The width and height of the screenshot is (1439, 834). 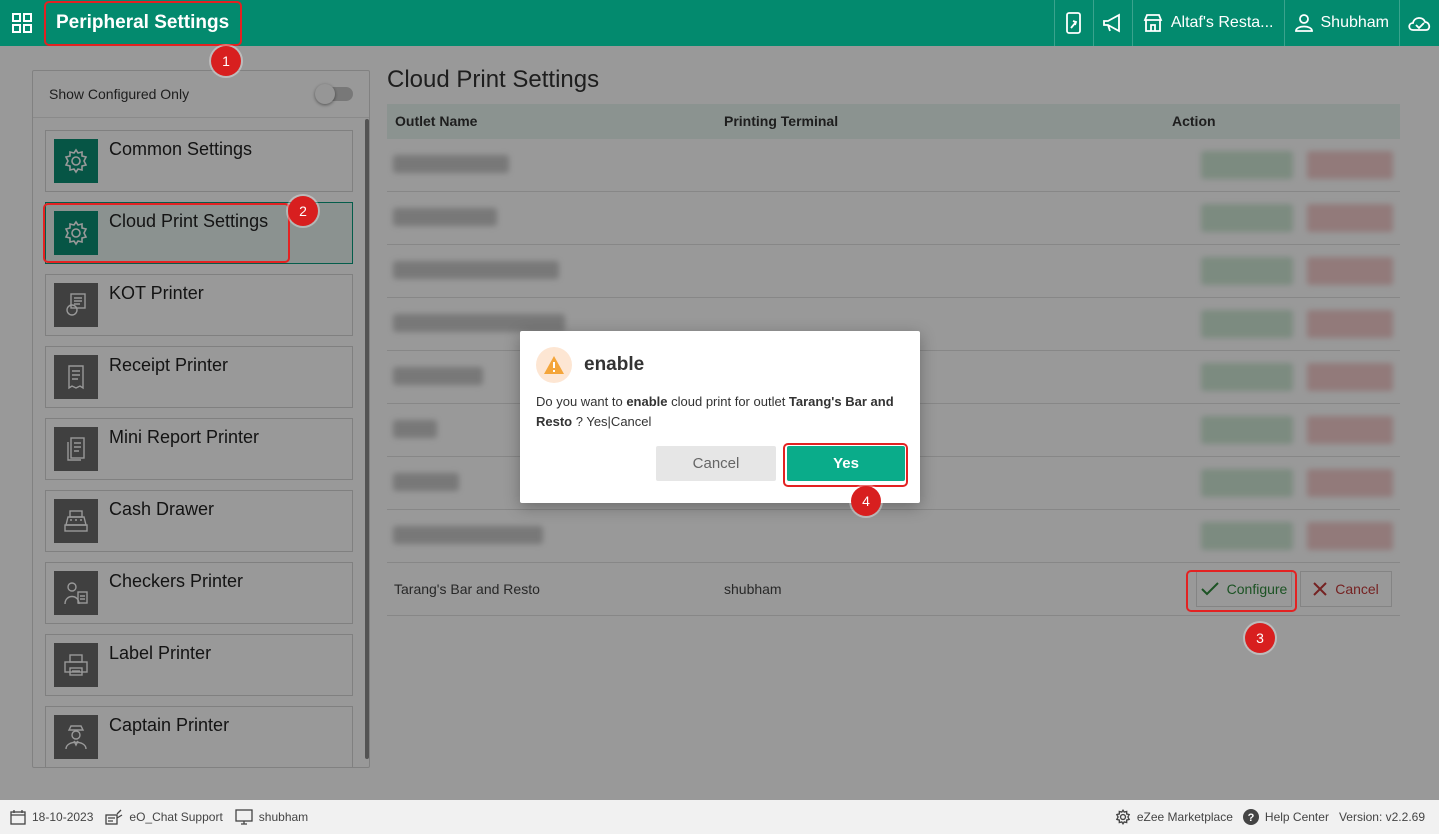 I want to click on step-badge-2: 2, so click(x=303, y=211).